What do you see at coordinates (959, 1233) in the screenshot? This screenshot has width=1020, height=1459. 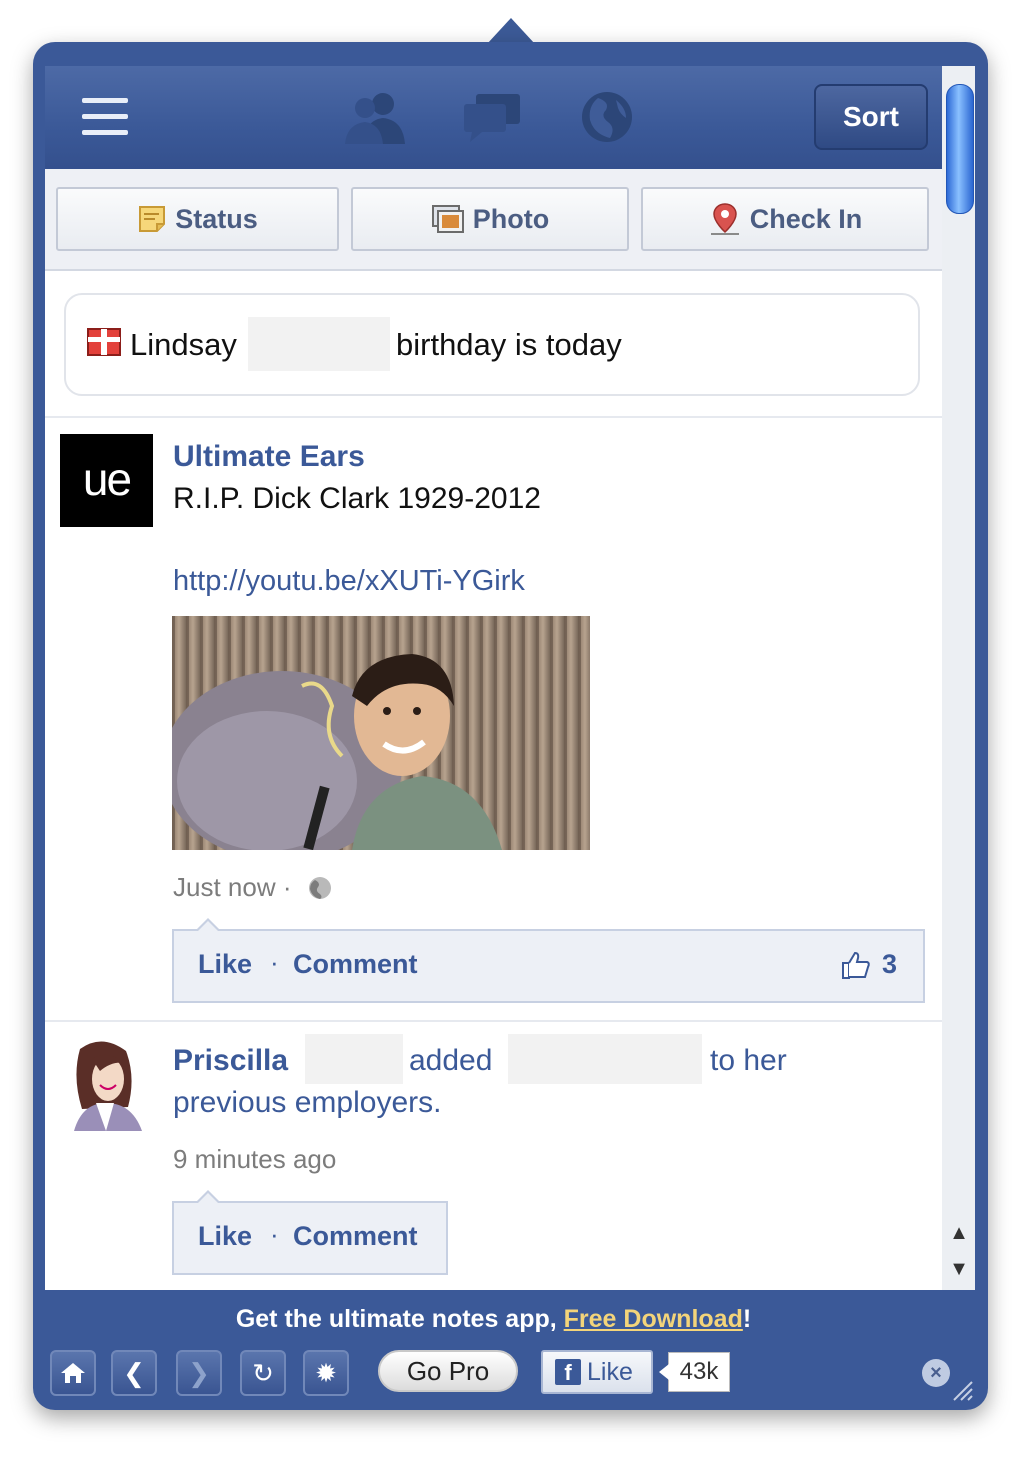 I see `scroll-up-arrow-icon: ▲` at bounding box center [959, 1233].